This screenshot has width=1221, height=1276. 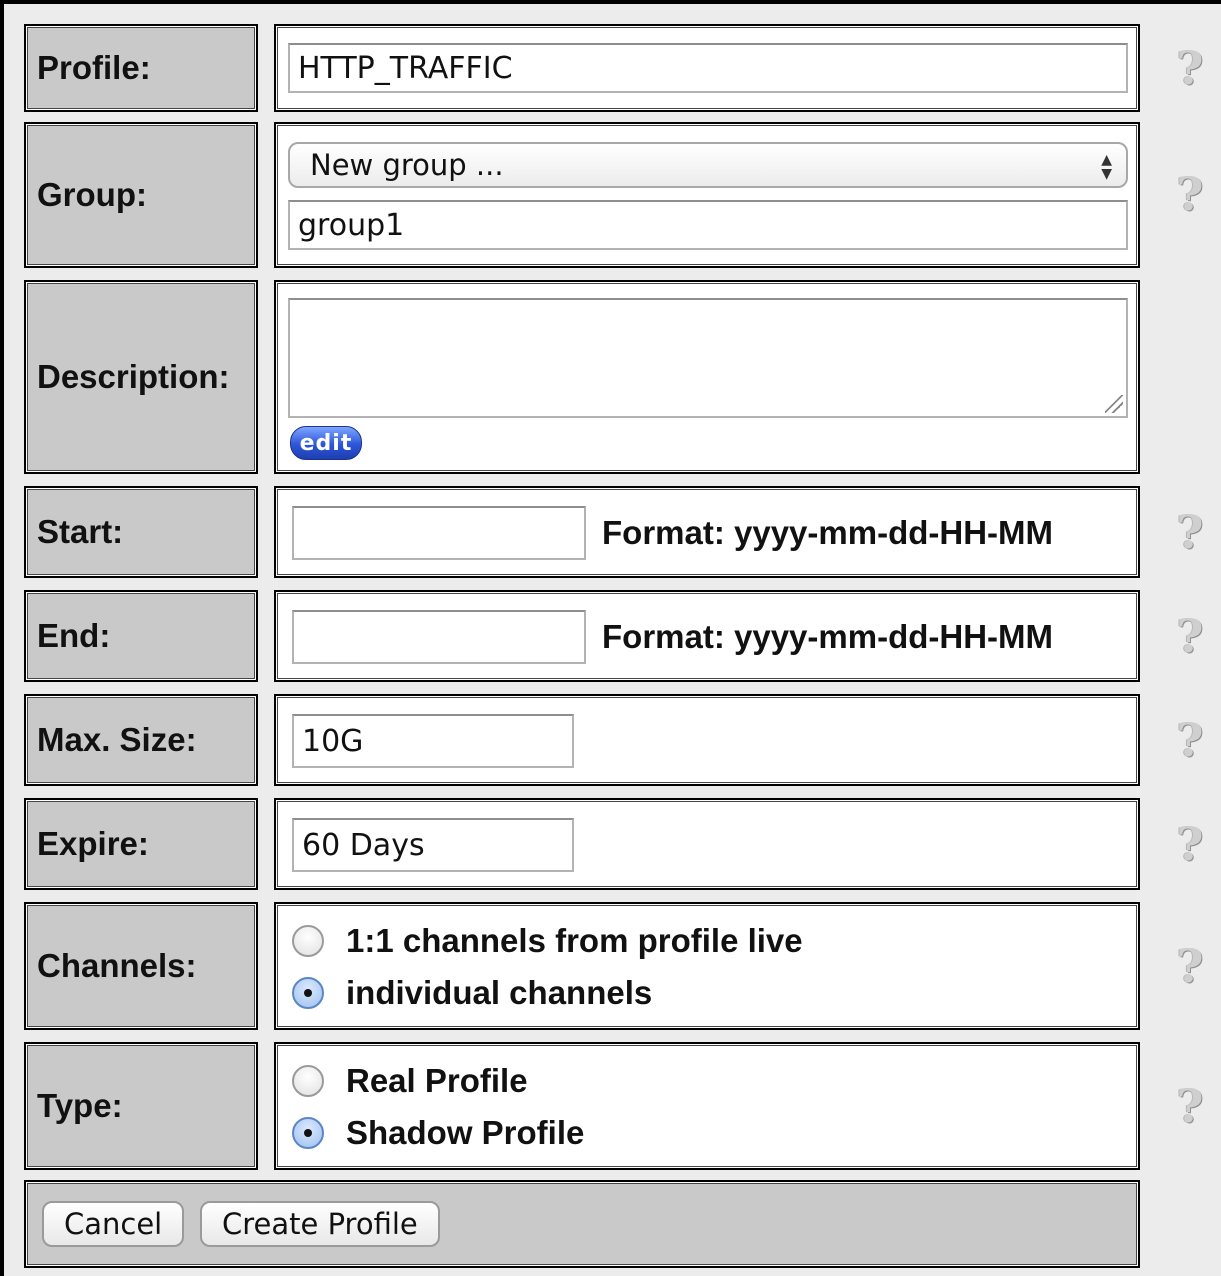 I want to click on profile-help-question-icon: ?, so click(x=1190, y=68).